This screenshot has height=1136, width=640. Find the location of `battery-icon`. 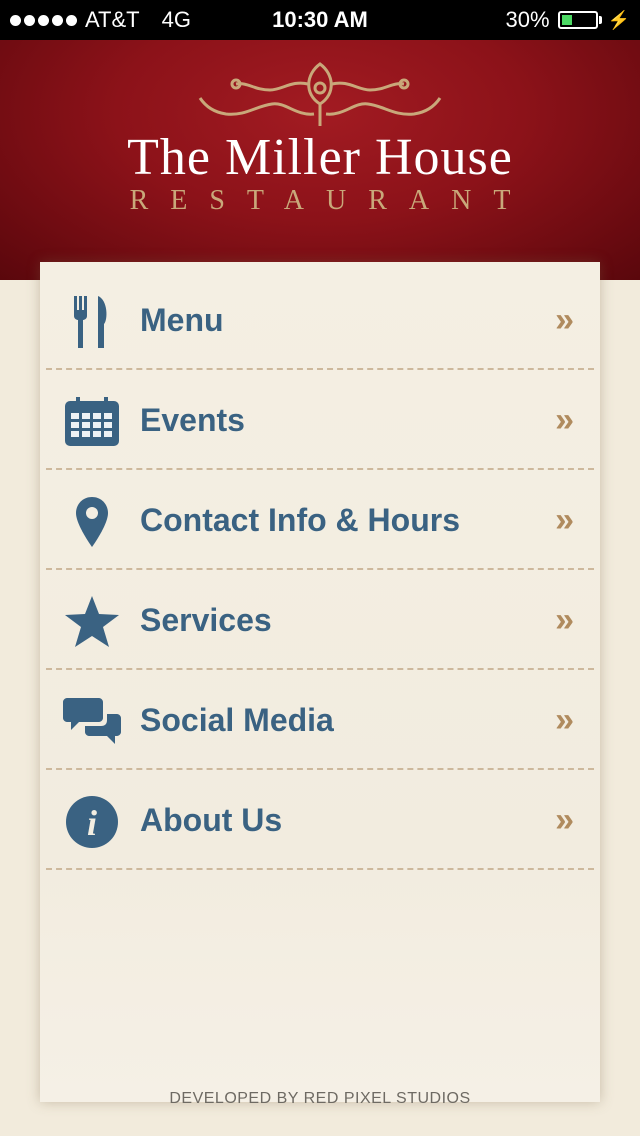

battery-icon is located at coordinates (577, 20).